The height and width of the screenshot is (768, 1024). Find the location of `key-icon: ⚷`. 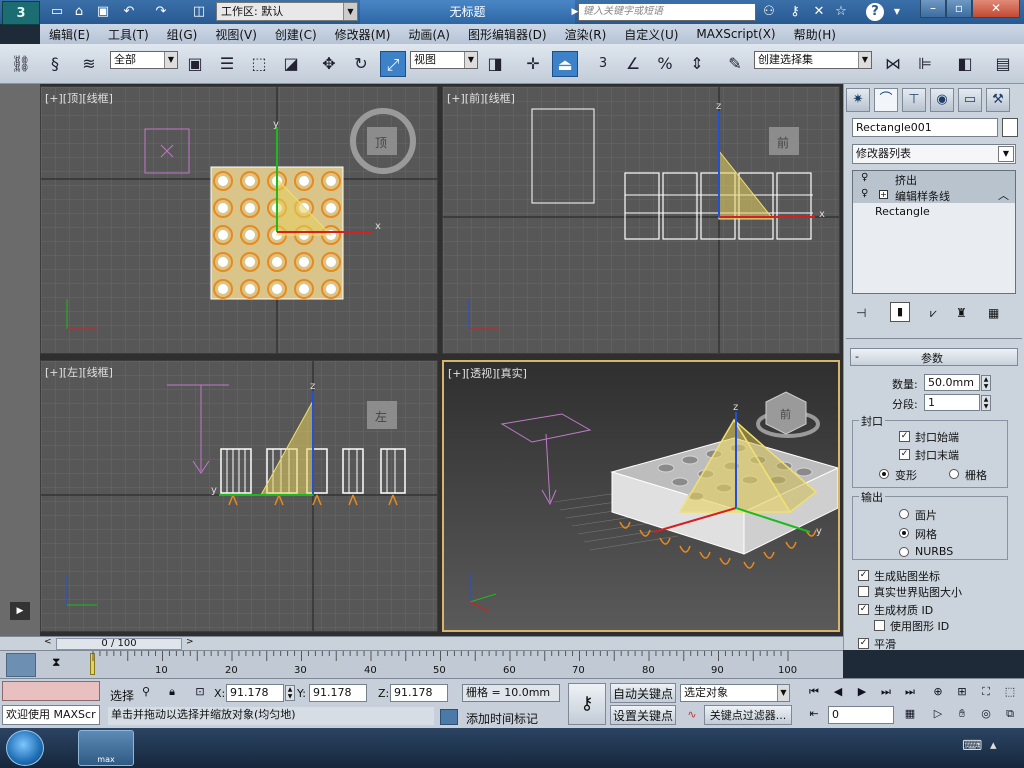

key-icon: ⚷ is located at coordinates (795, 12).